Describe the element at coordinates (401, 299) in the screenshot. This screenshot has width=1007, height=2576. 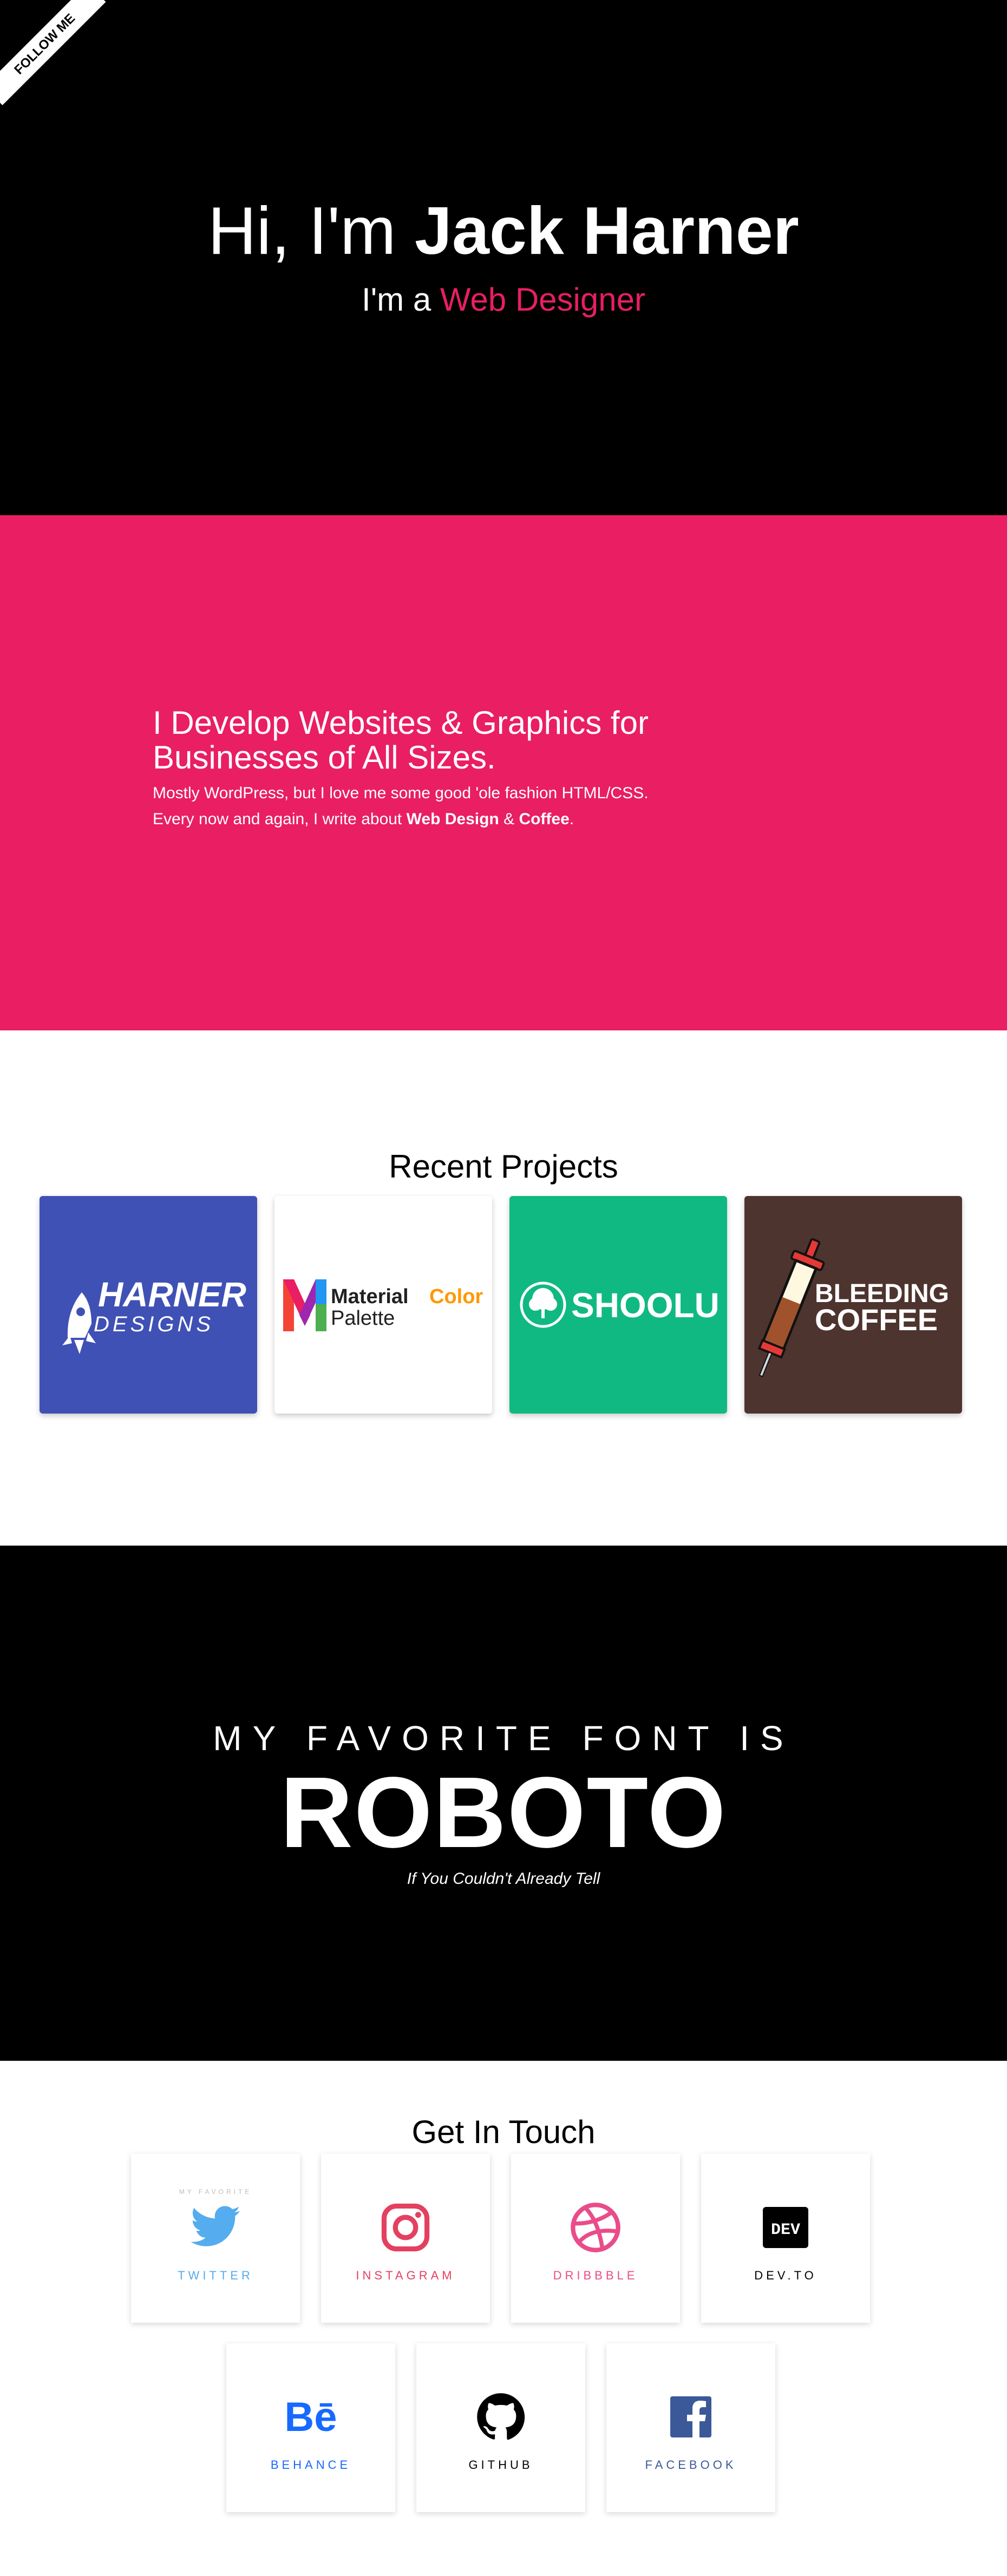
I see `hero-subtitle-prefix: I'm a` at that location.